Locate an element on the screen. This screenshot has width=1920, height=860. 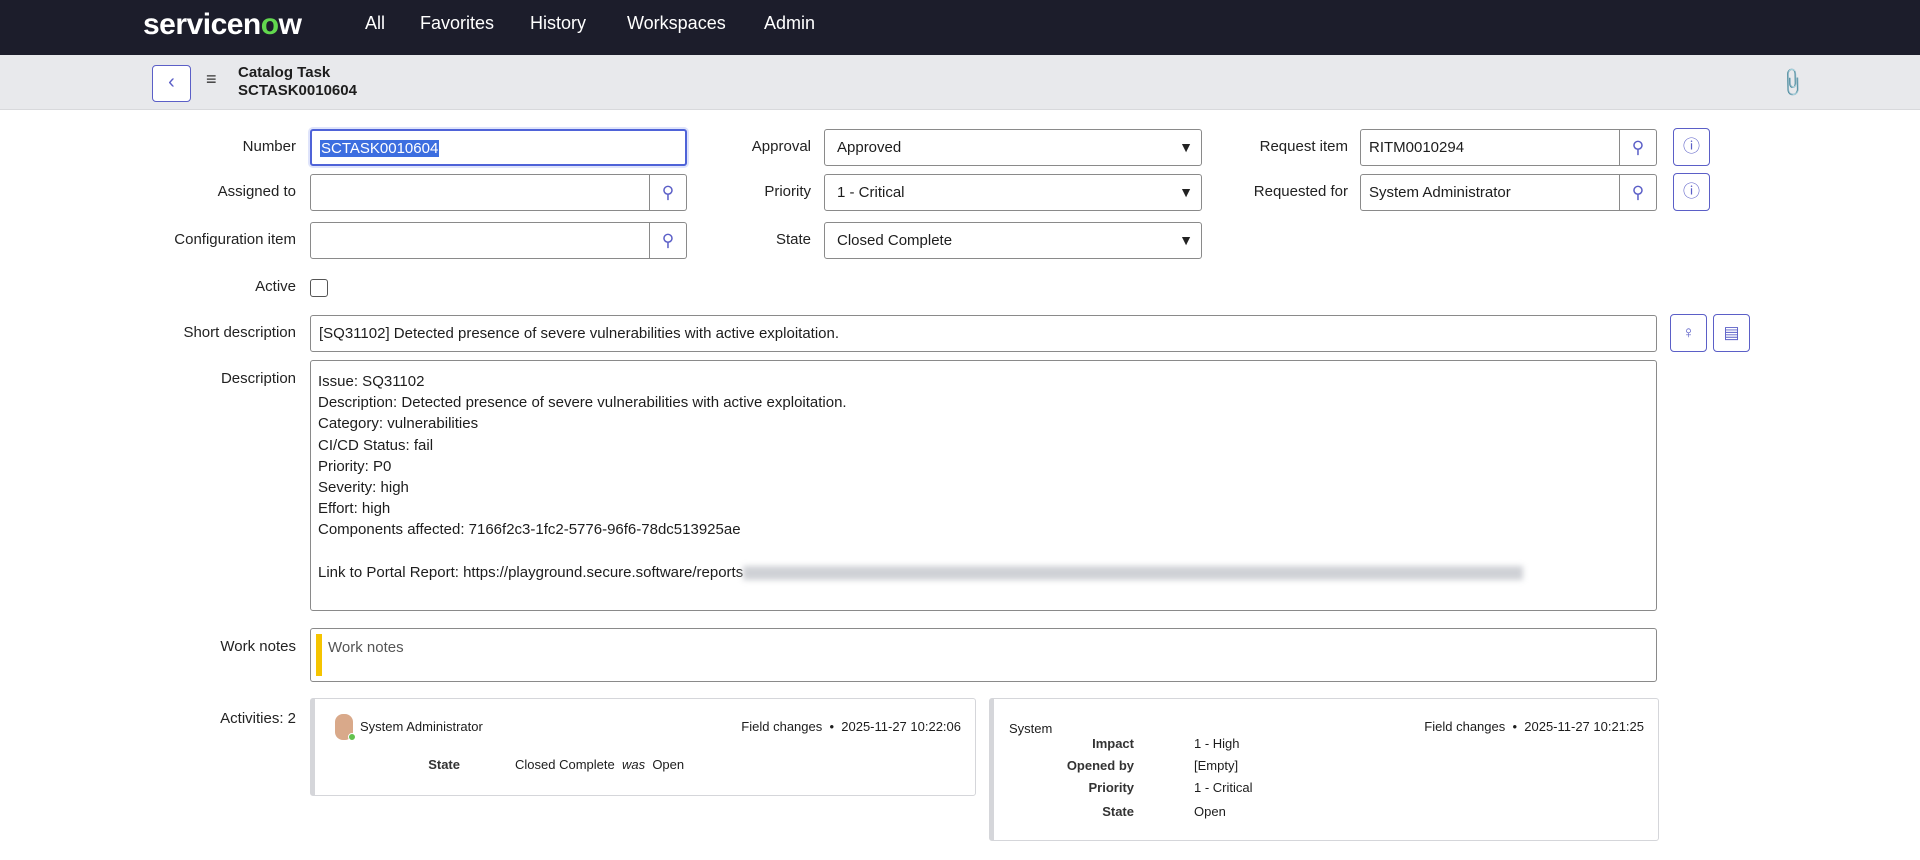
record-title: Catalog Task SCTASK0010604 is located at coordinates (297, 82).